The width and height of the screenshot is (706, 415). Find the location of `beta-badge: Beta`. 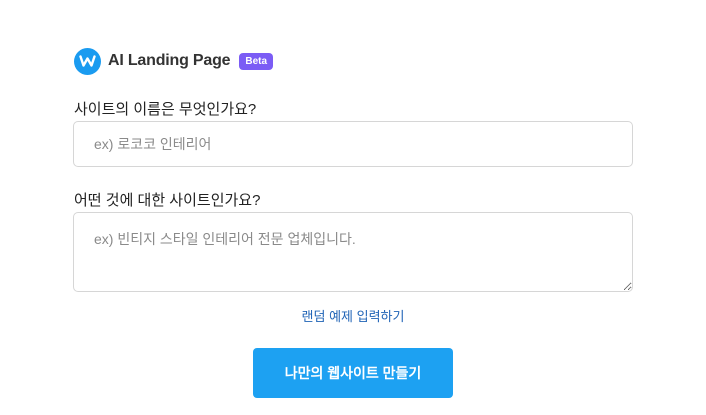

beta-badge: Beta is located at coordinates (256, 61).